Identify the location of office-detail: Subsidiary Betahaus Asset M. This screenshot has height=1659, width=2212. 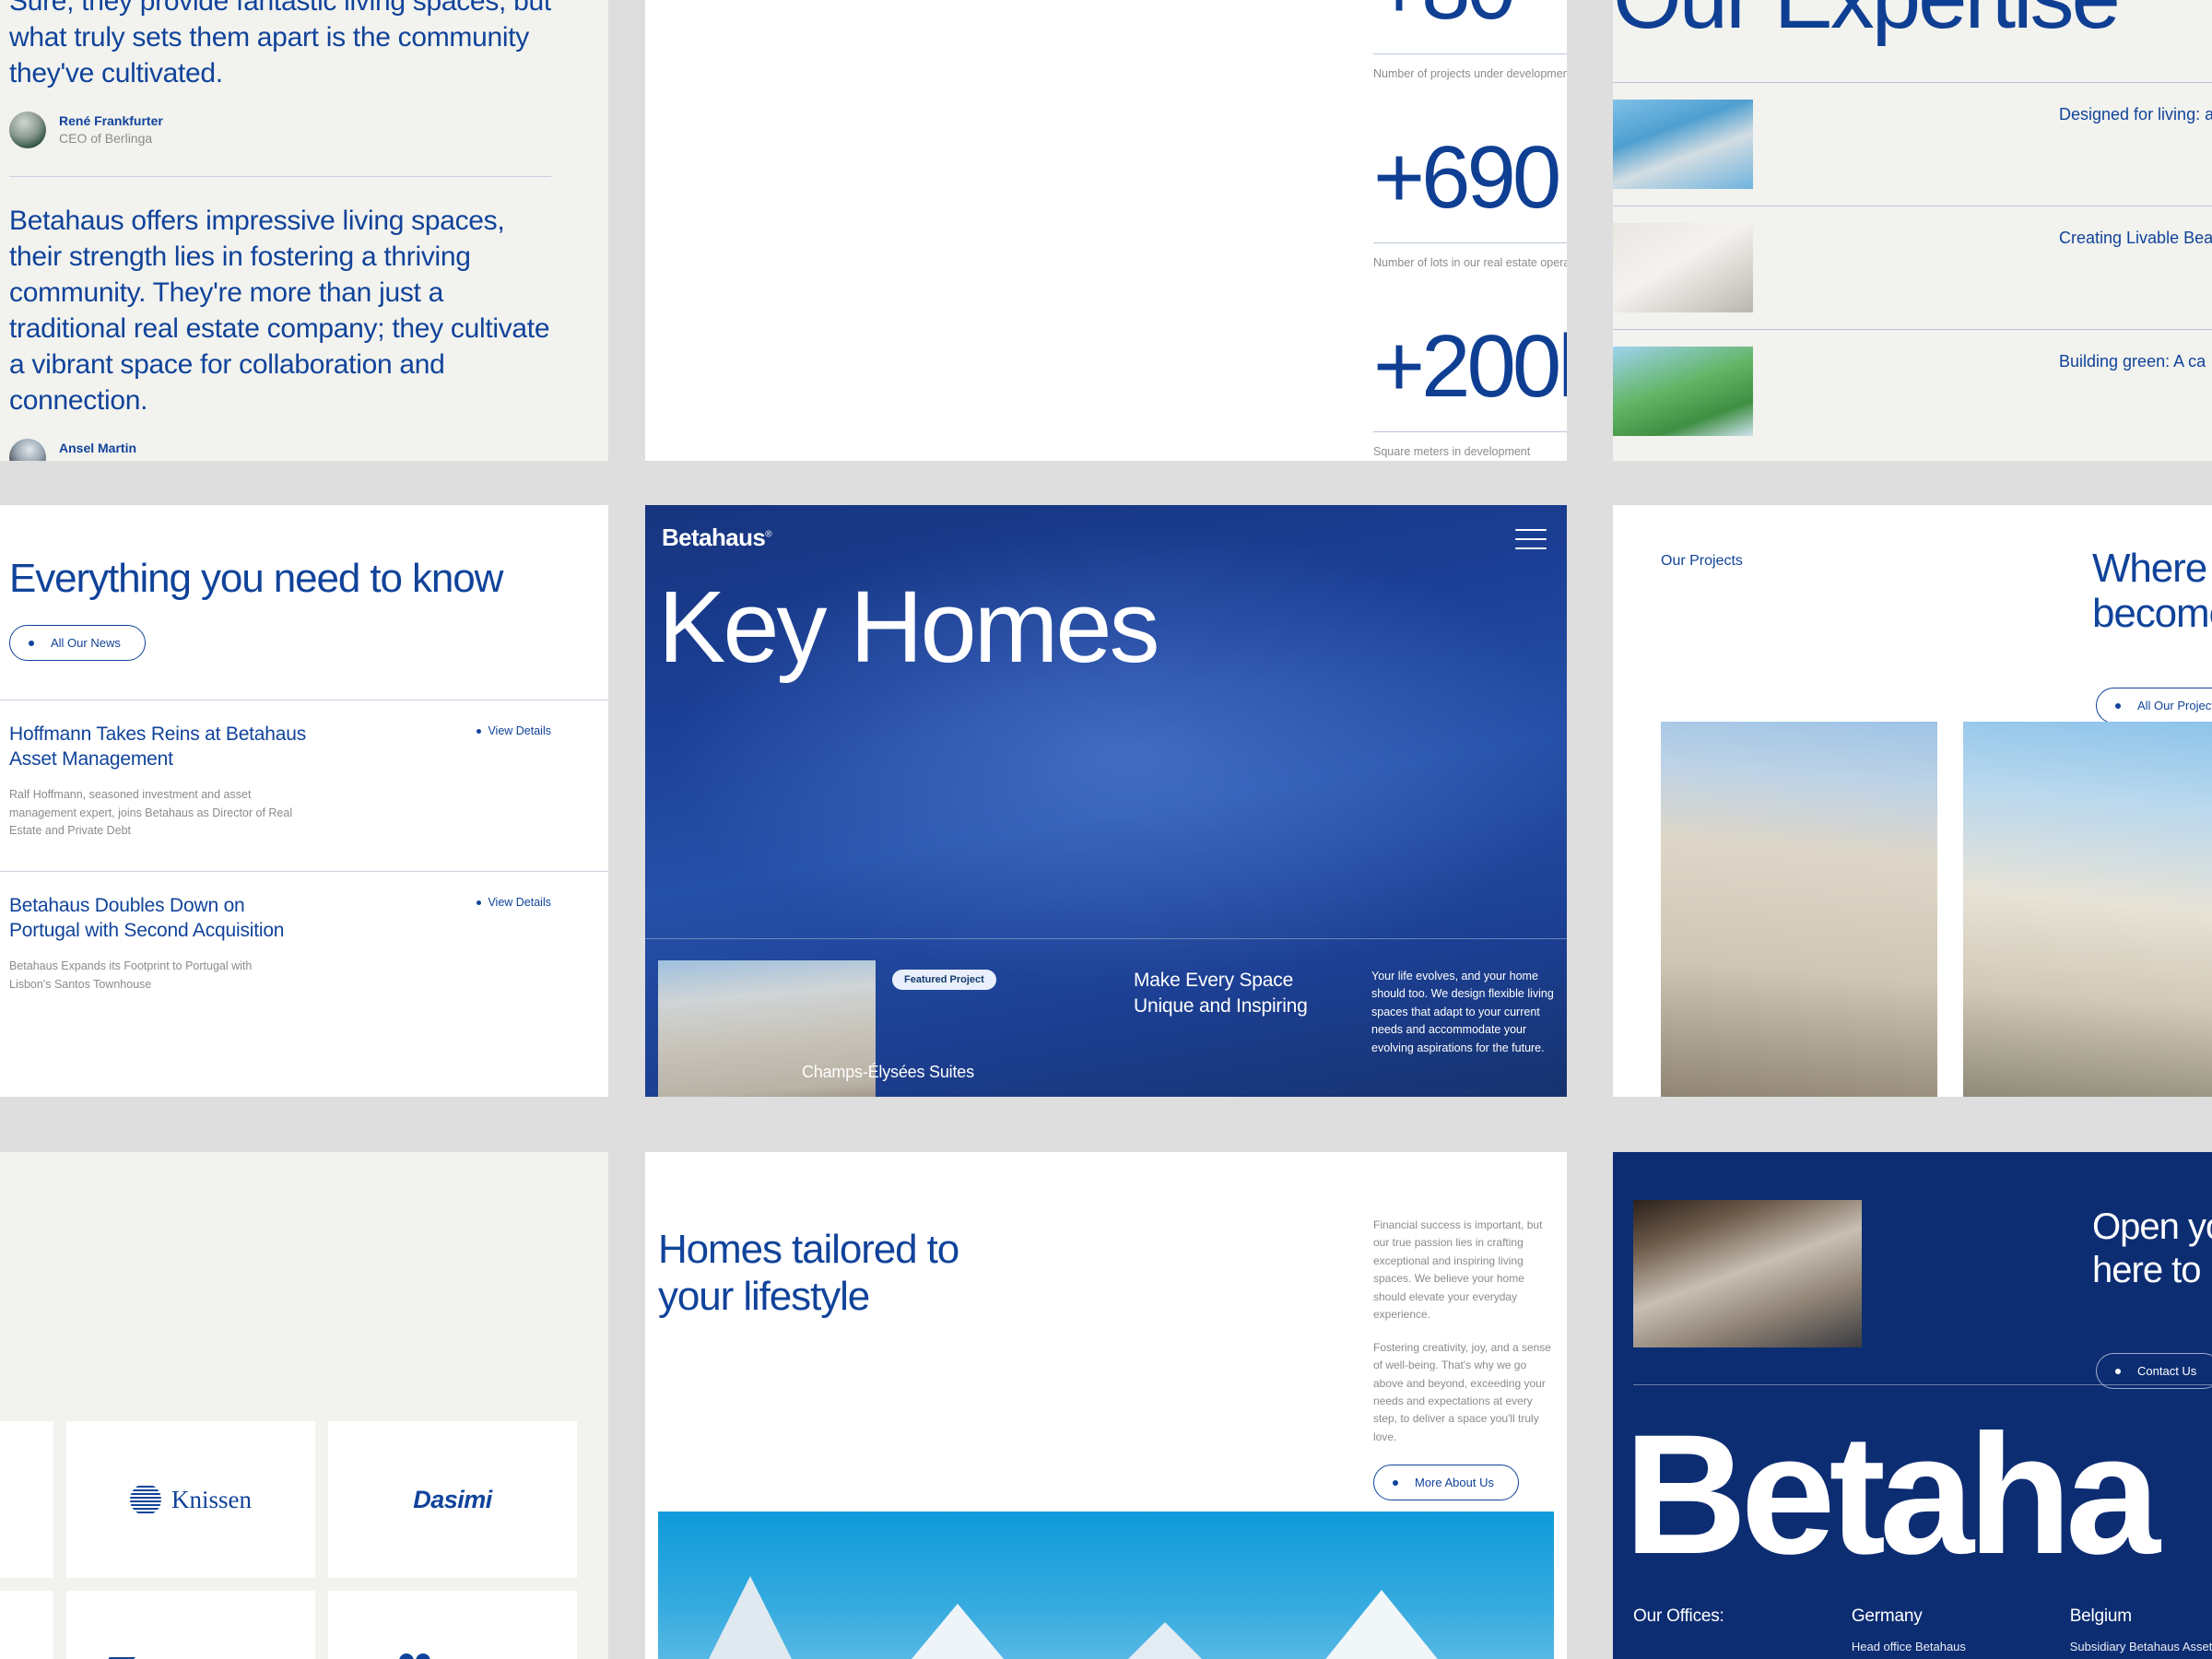
(2140, 1646).